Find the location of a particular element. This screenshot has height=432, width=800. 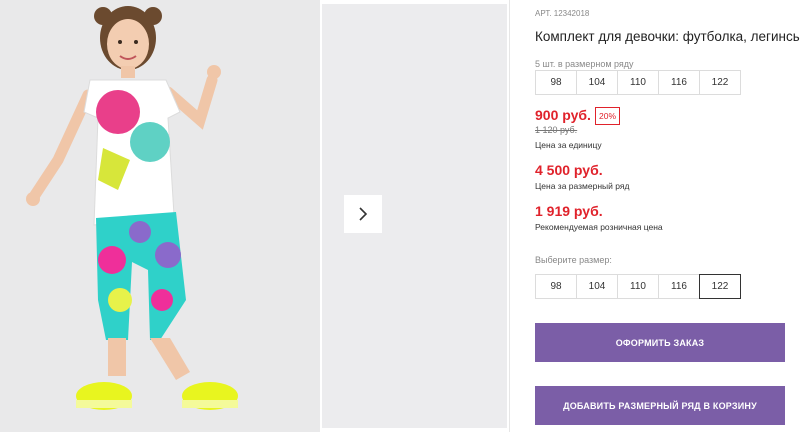

unit-price: 900 руб. is located at coordinates (563, 115).